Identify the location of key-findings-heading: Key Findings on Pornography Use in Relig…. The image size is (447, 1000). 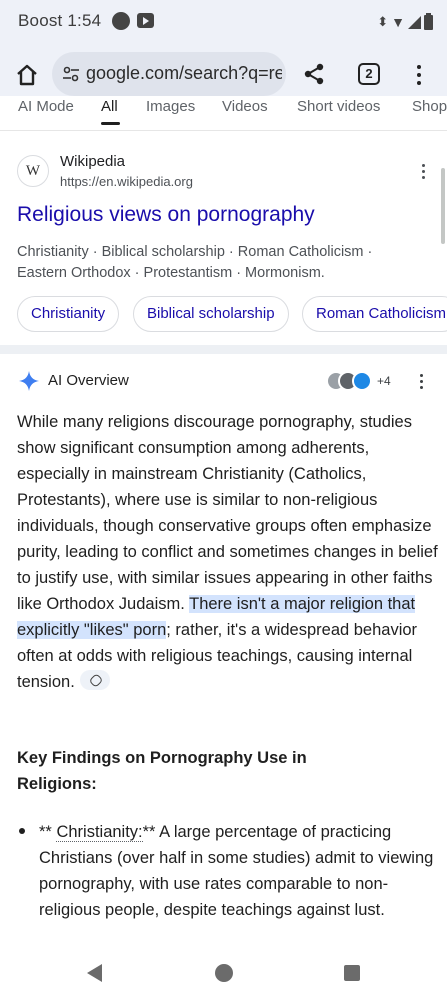
(162, 771).